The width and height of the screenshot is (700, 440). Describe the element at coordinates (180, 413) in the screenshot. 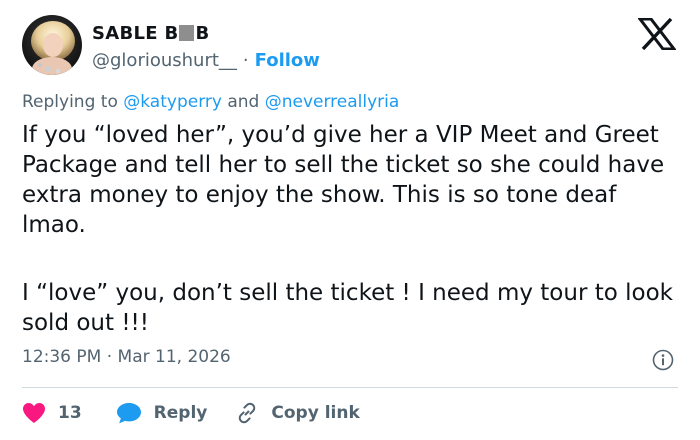

I see `reply-label: Reply` at that location.